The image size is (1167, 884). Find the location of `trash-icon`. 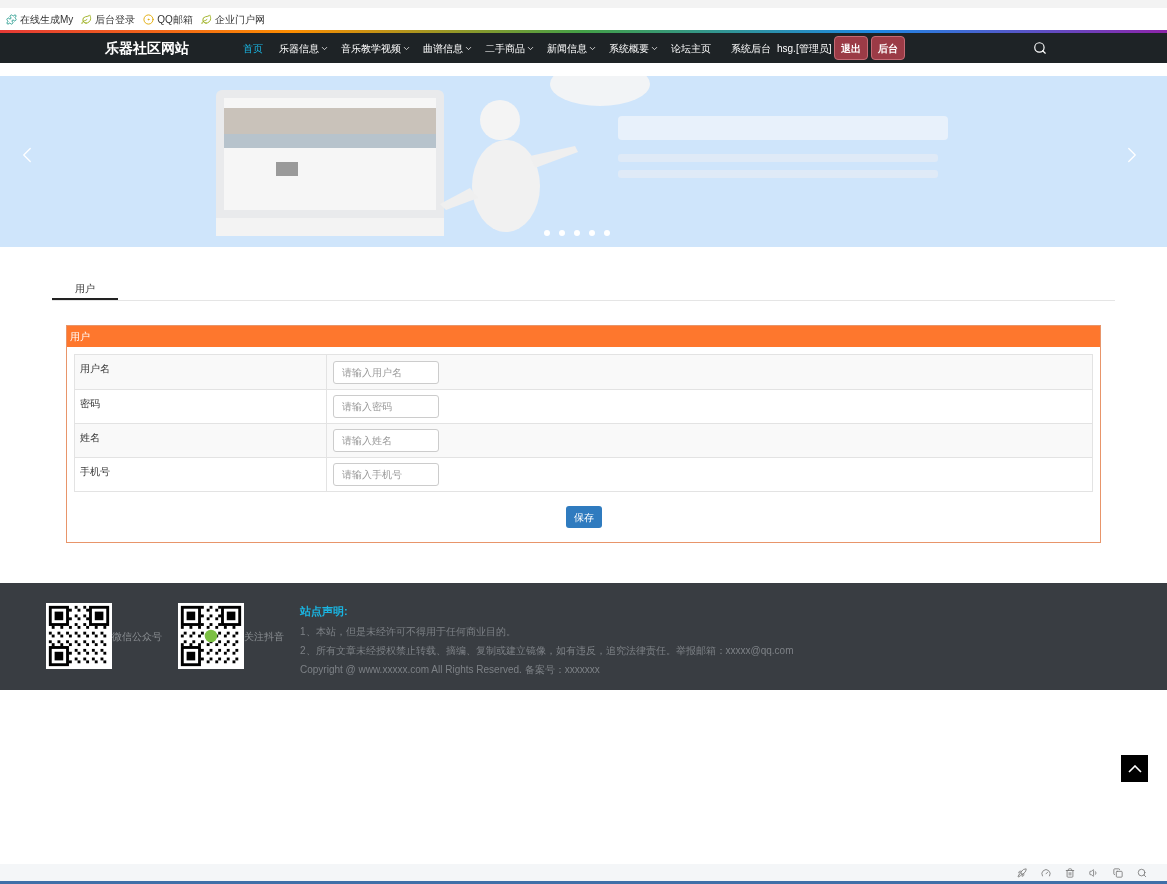

trash-icon is located at coordinates (1070, 872).